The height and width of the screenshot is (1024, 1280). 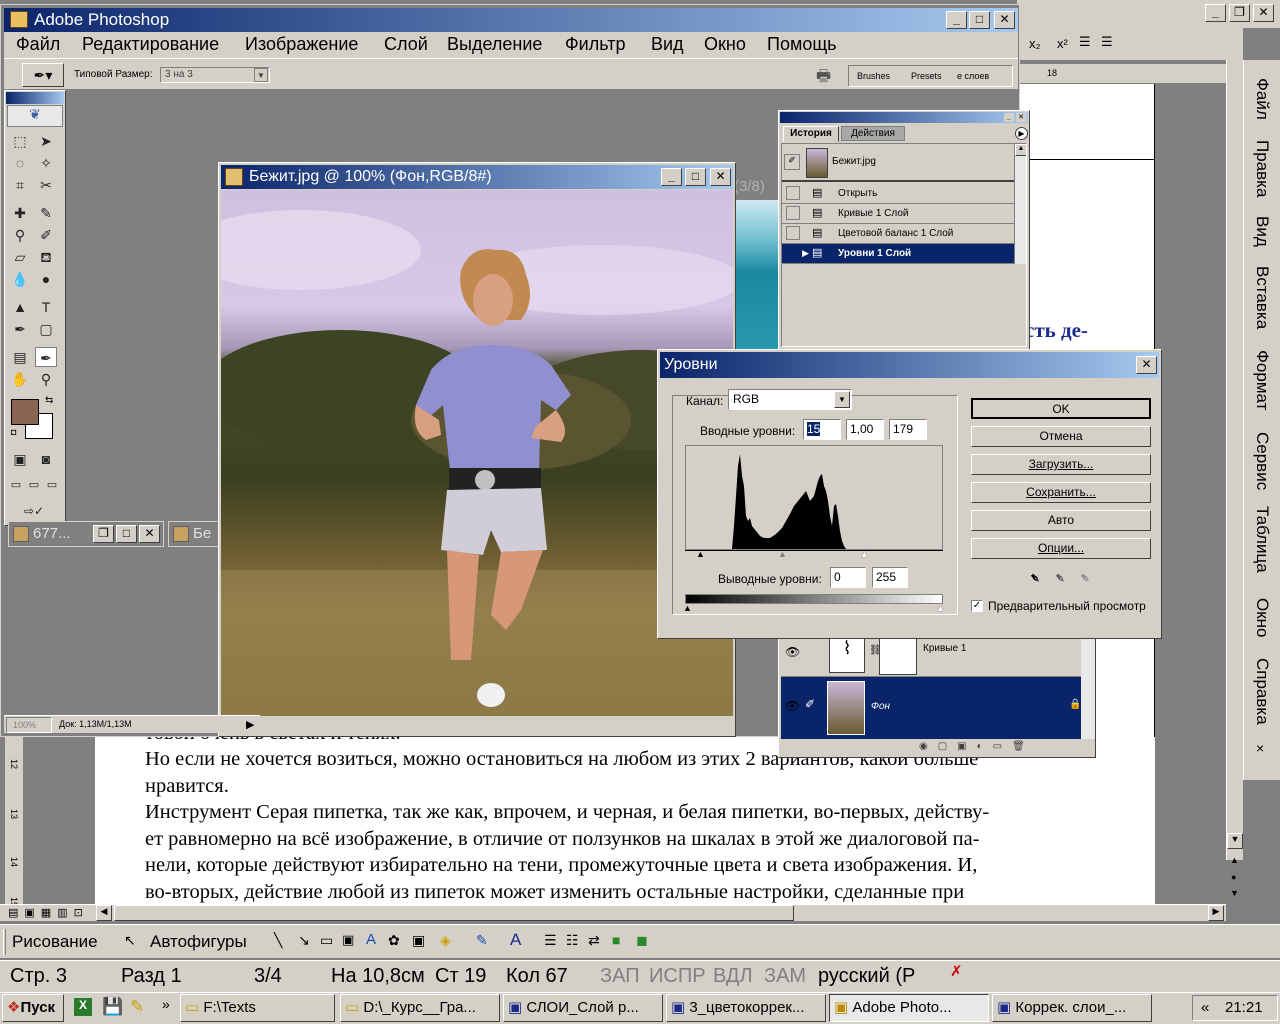 What do you see at coordinates (445, 940) in the screenshot?
I see `fill-color-icon: ◈` at bounding box center [445, 940].